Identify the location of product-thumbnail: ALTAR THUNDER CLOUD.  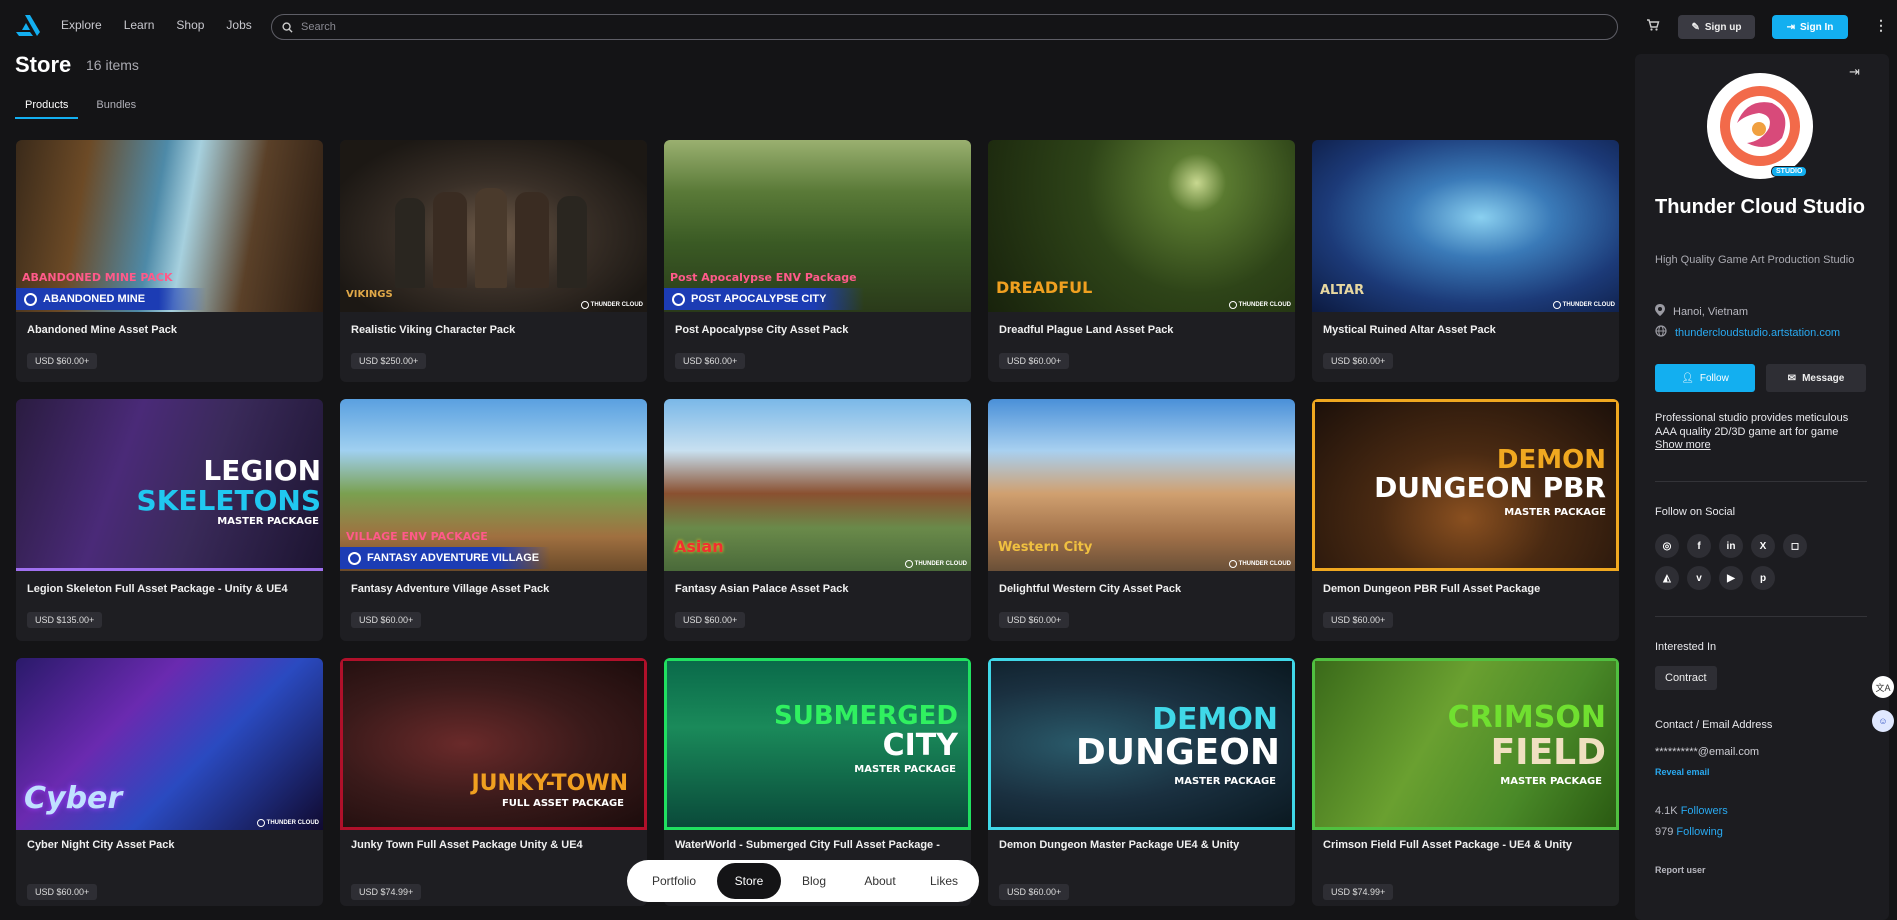
(1465, 226).